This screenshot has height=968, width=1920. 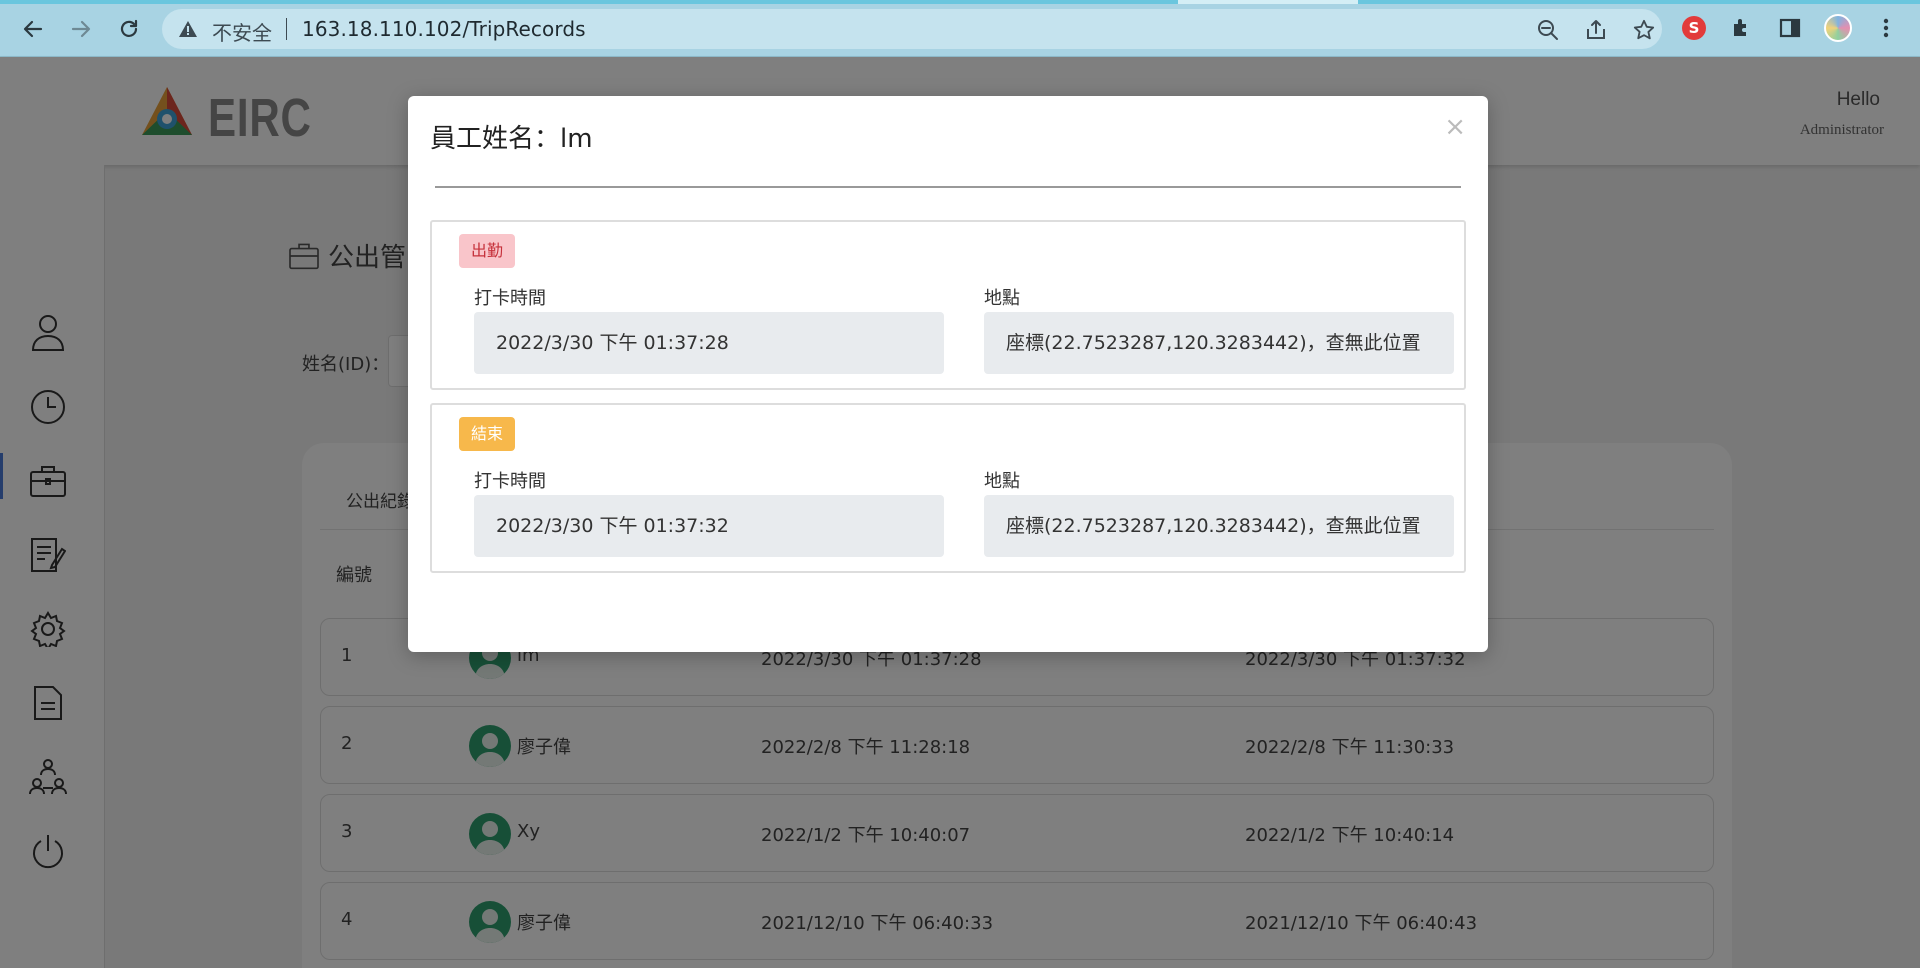 I want to click on modal-divider, so click(x=948, y=187).